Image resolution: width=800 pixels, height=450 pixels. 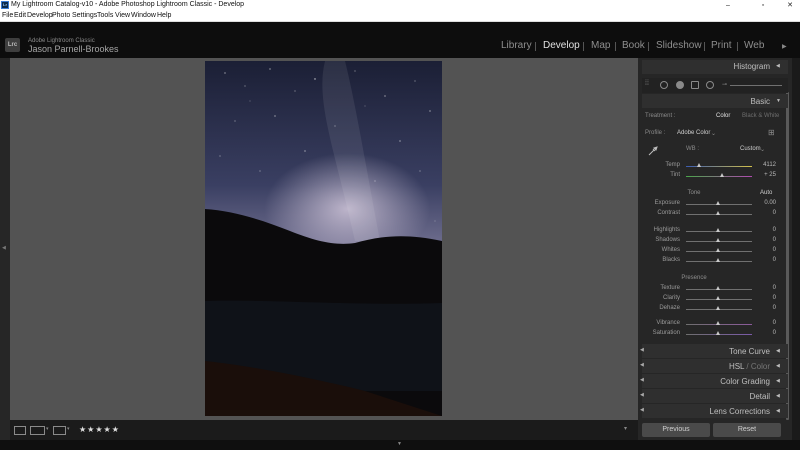 I want to click on maximize-button: ▫, so click(x=763, y=5).